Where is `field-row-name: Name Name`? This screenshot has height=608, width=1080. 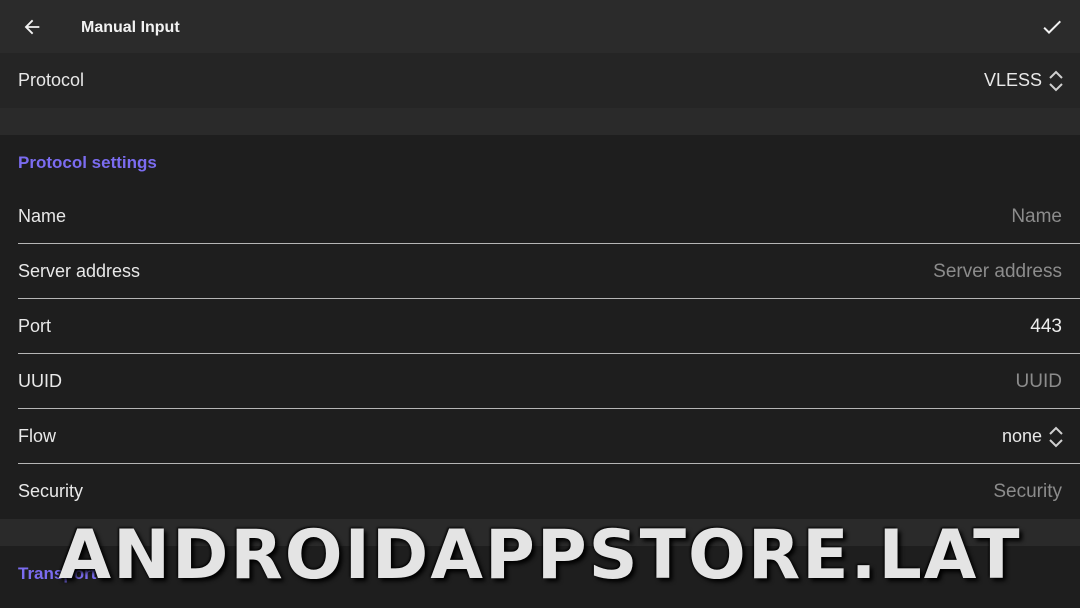
field-row-name: Name Name is located at coordinates (540, 216).